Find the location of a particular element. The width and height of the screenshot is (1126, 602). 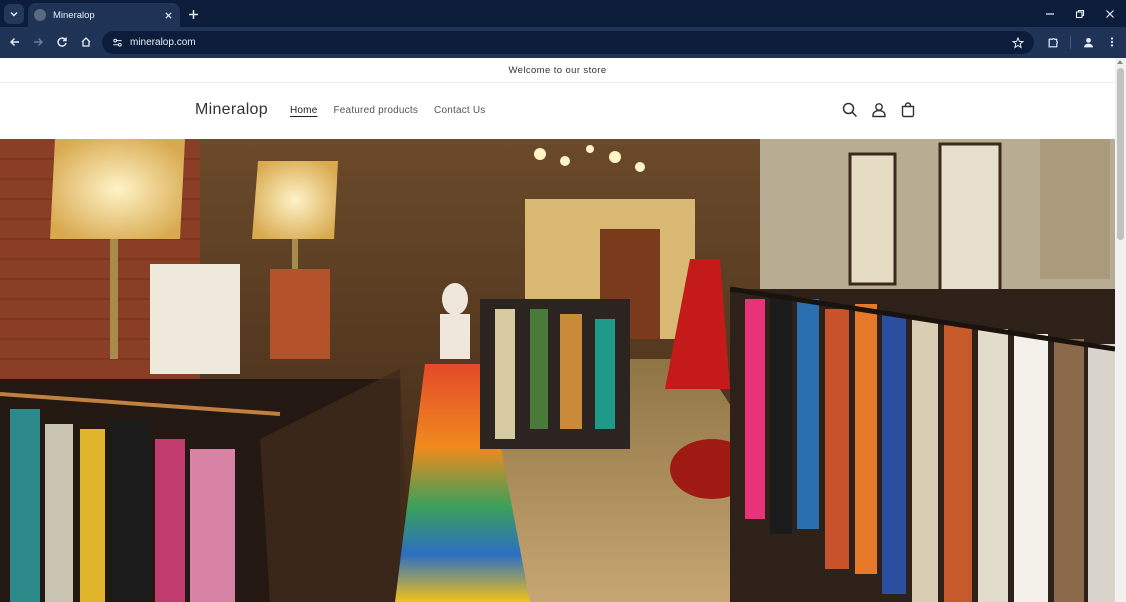

search-button is located at coordinates (850, 110).